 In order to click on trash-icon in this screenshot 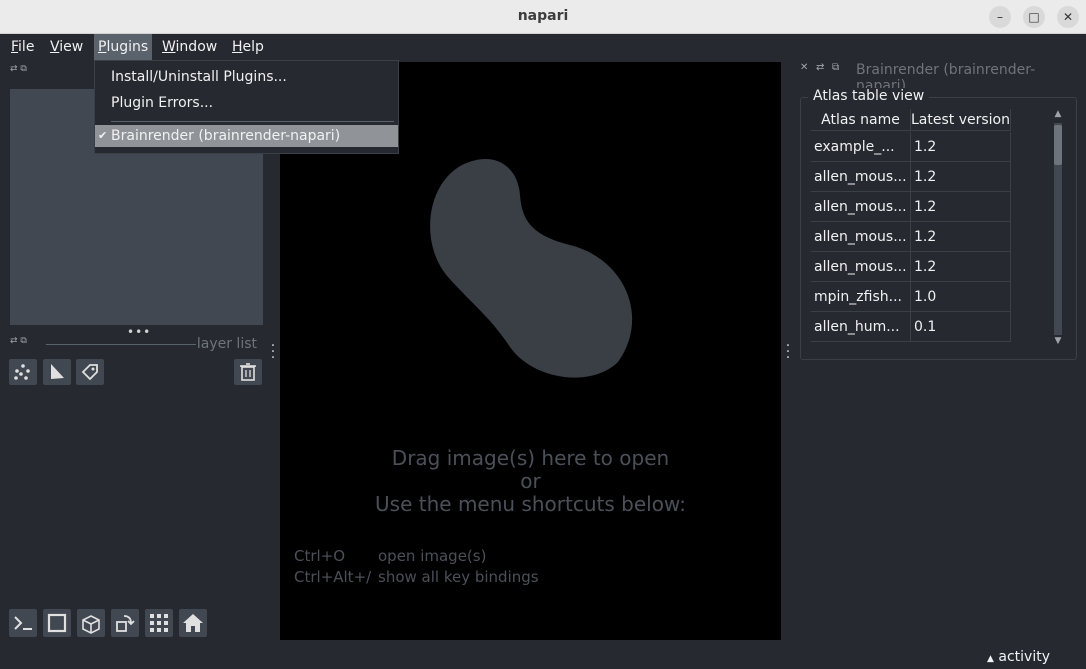, I will do `click(248, 372)`.